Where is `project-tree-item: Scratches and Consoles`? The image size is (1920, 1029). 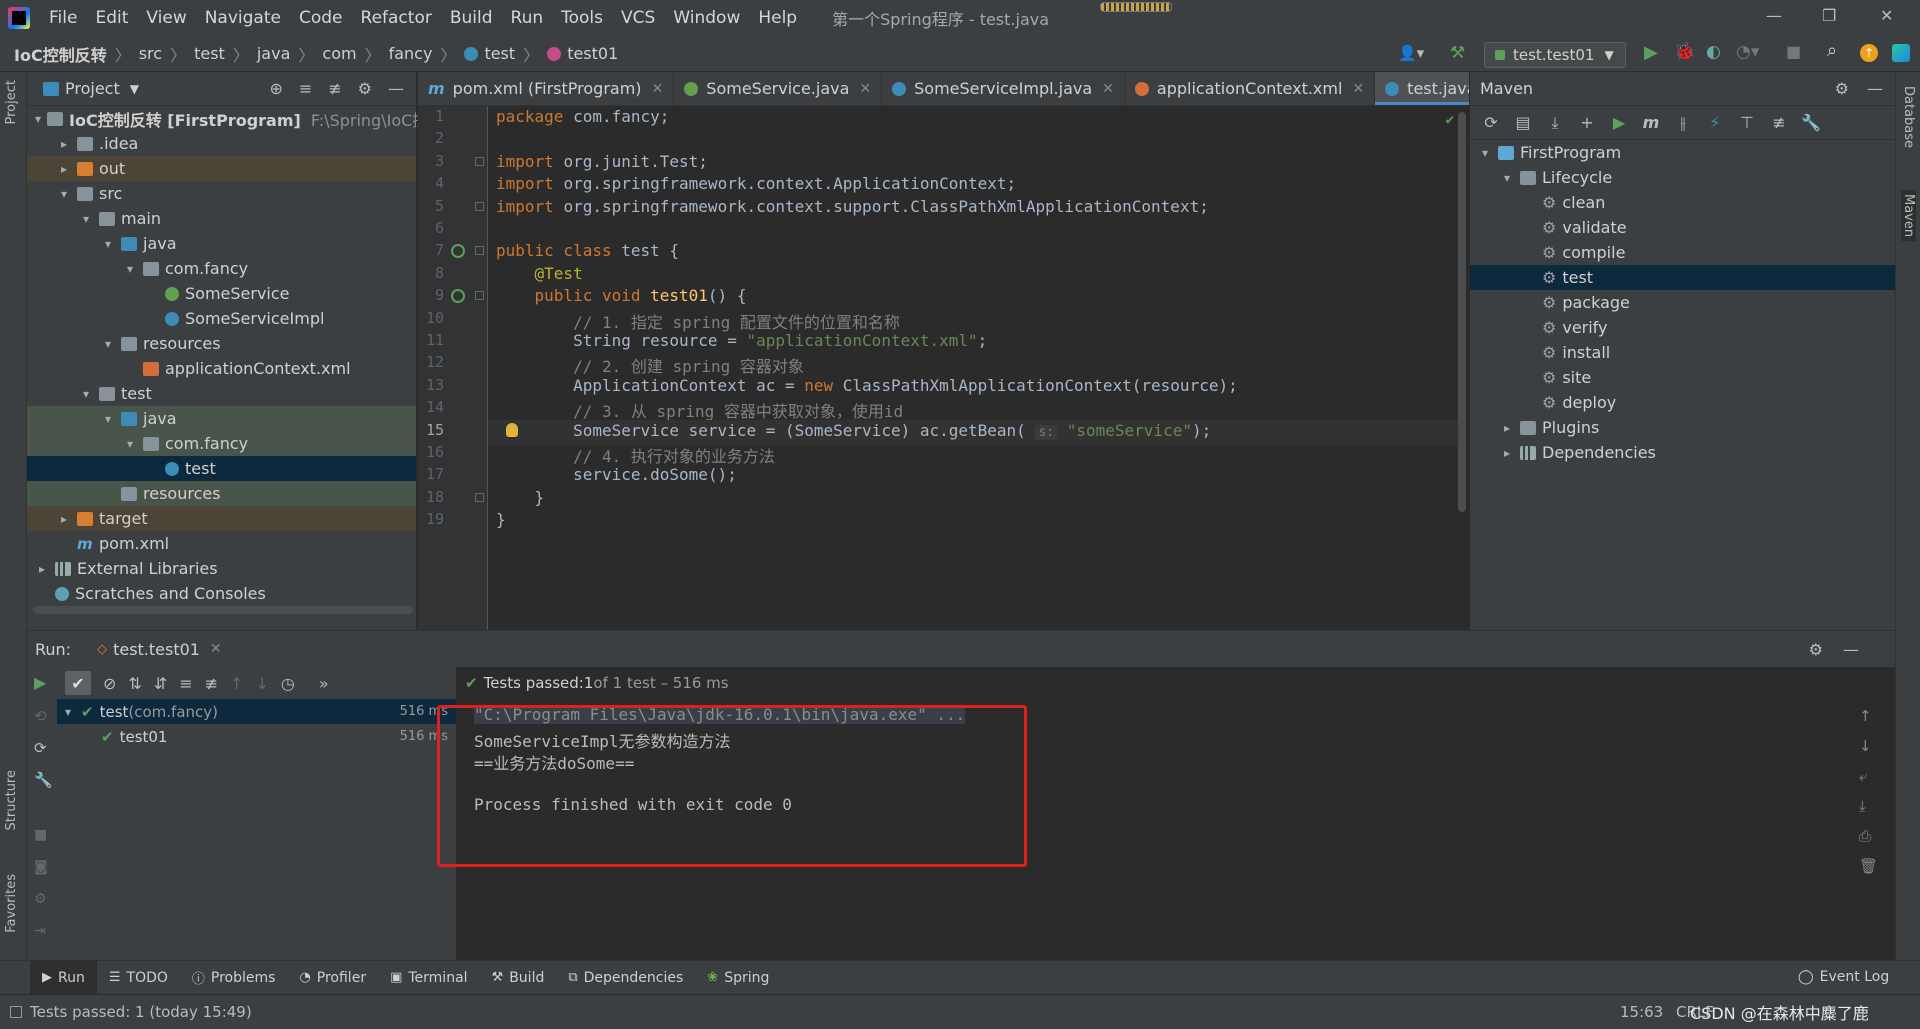
project-tree-item: Scratches and Consoles is located at coordinates (221, 593).